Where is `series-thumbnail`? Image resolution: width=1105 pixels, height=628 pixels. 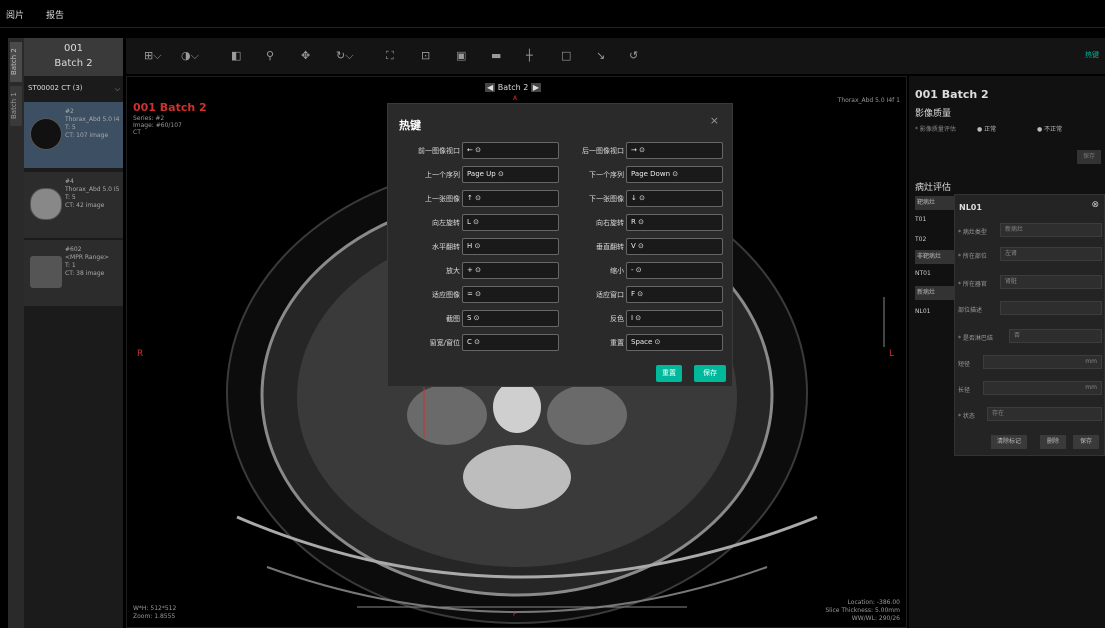 series-thumbnail is located at coordinates (46, 272).